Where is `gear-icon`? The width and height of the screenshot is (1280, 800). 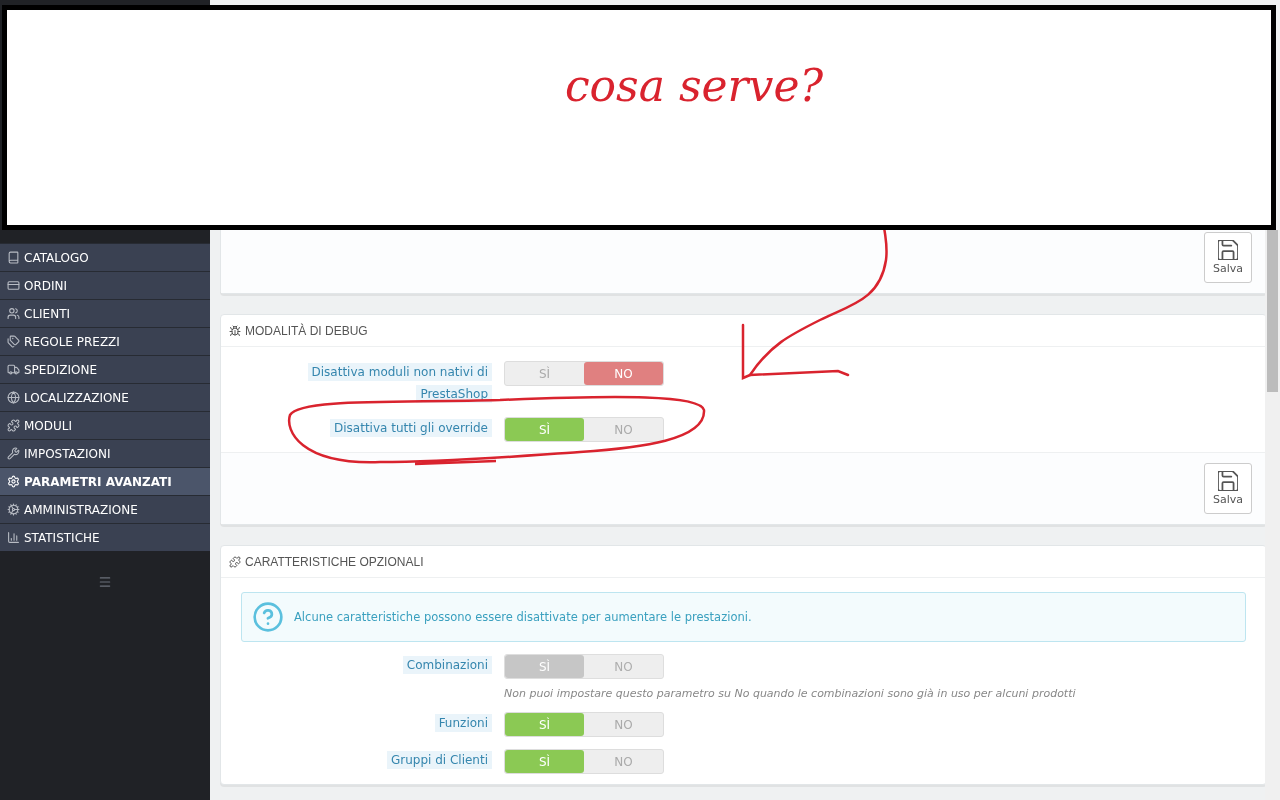
gear-icon is located at coordinates (13, 481).